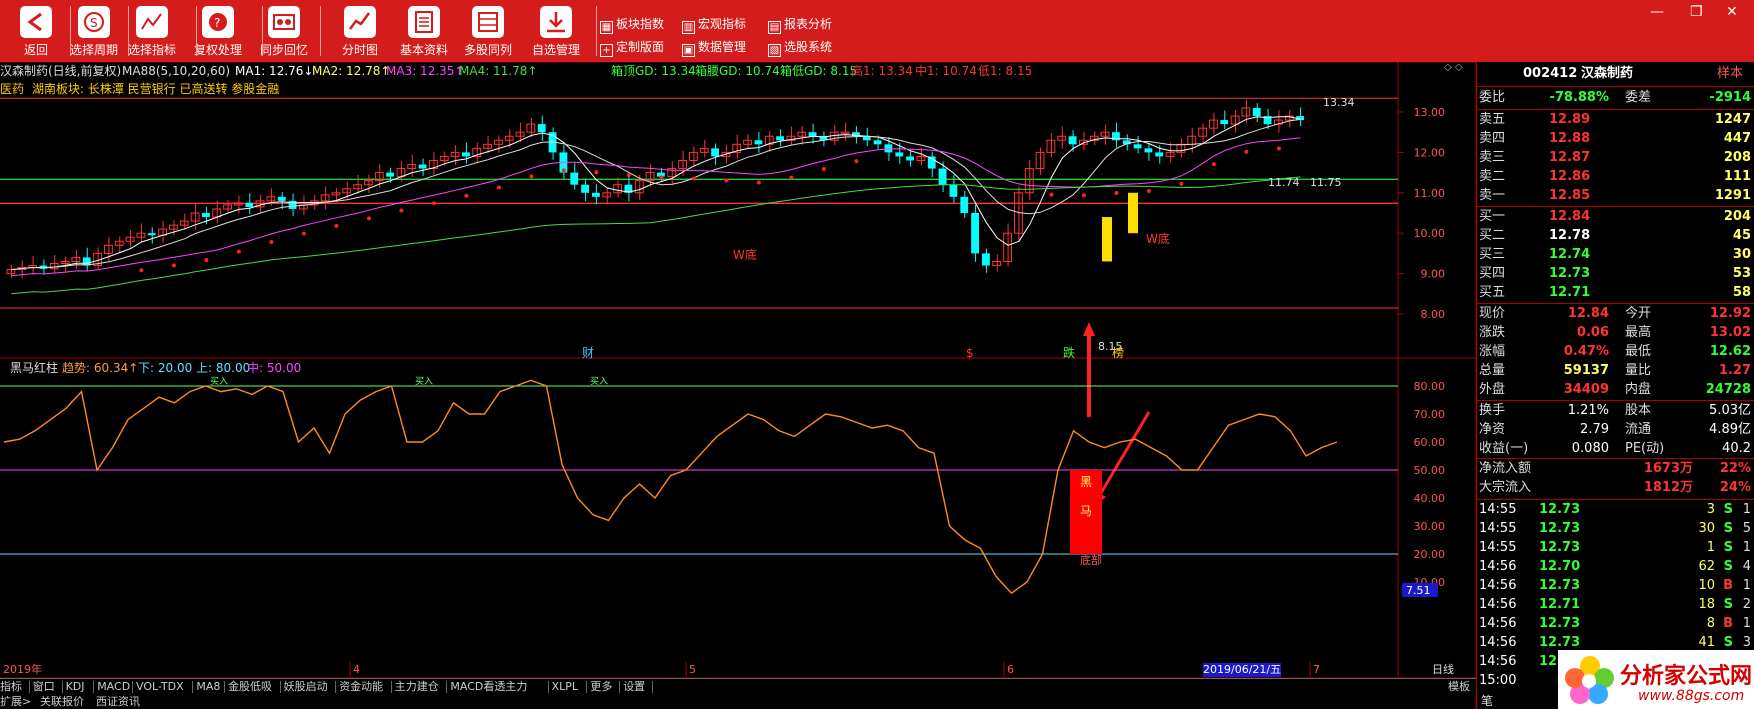 The width and height of the screenshot is (1754, 709). I want to click on stat-label-2: 今开, so click(1638, 313).